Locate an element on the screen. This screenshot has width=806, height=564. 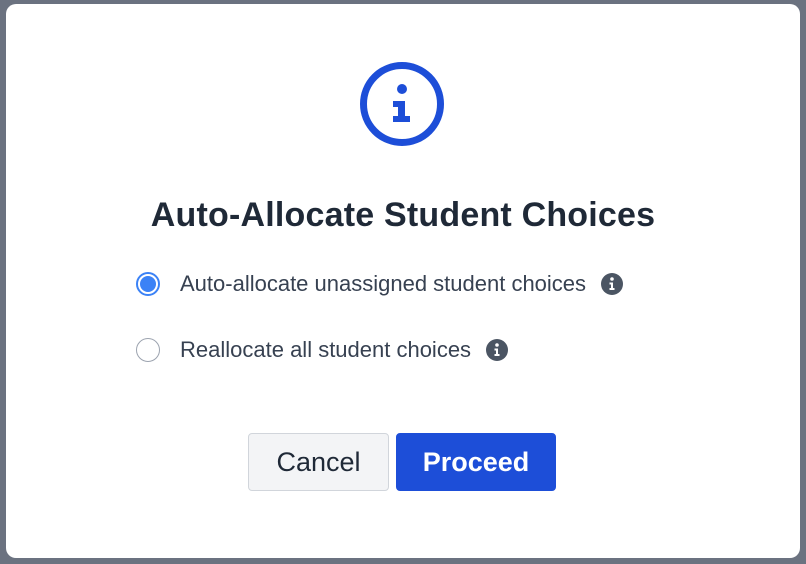
option-label: Reallocate all student choices is located at coordinates (325, 350).